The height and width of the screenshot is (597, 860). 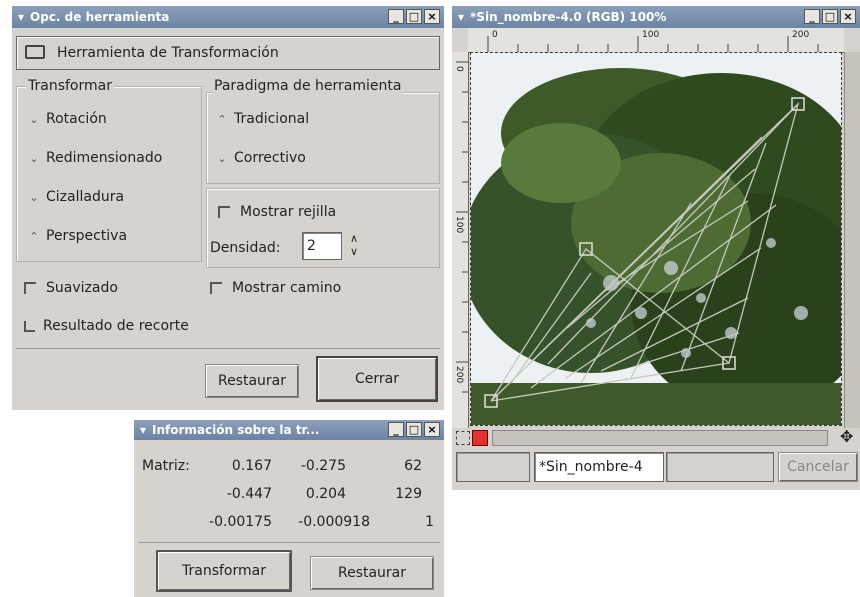 I want to click on transform-legend: Transformar, so click(x=70, y=86).